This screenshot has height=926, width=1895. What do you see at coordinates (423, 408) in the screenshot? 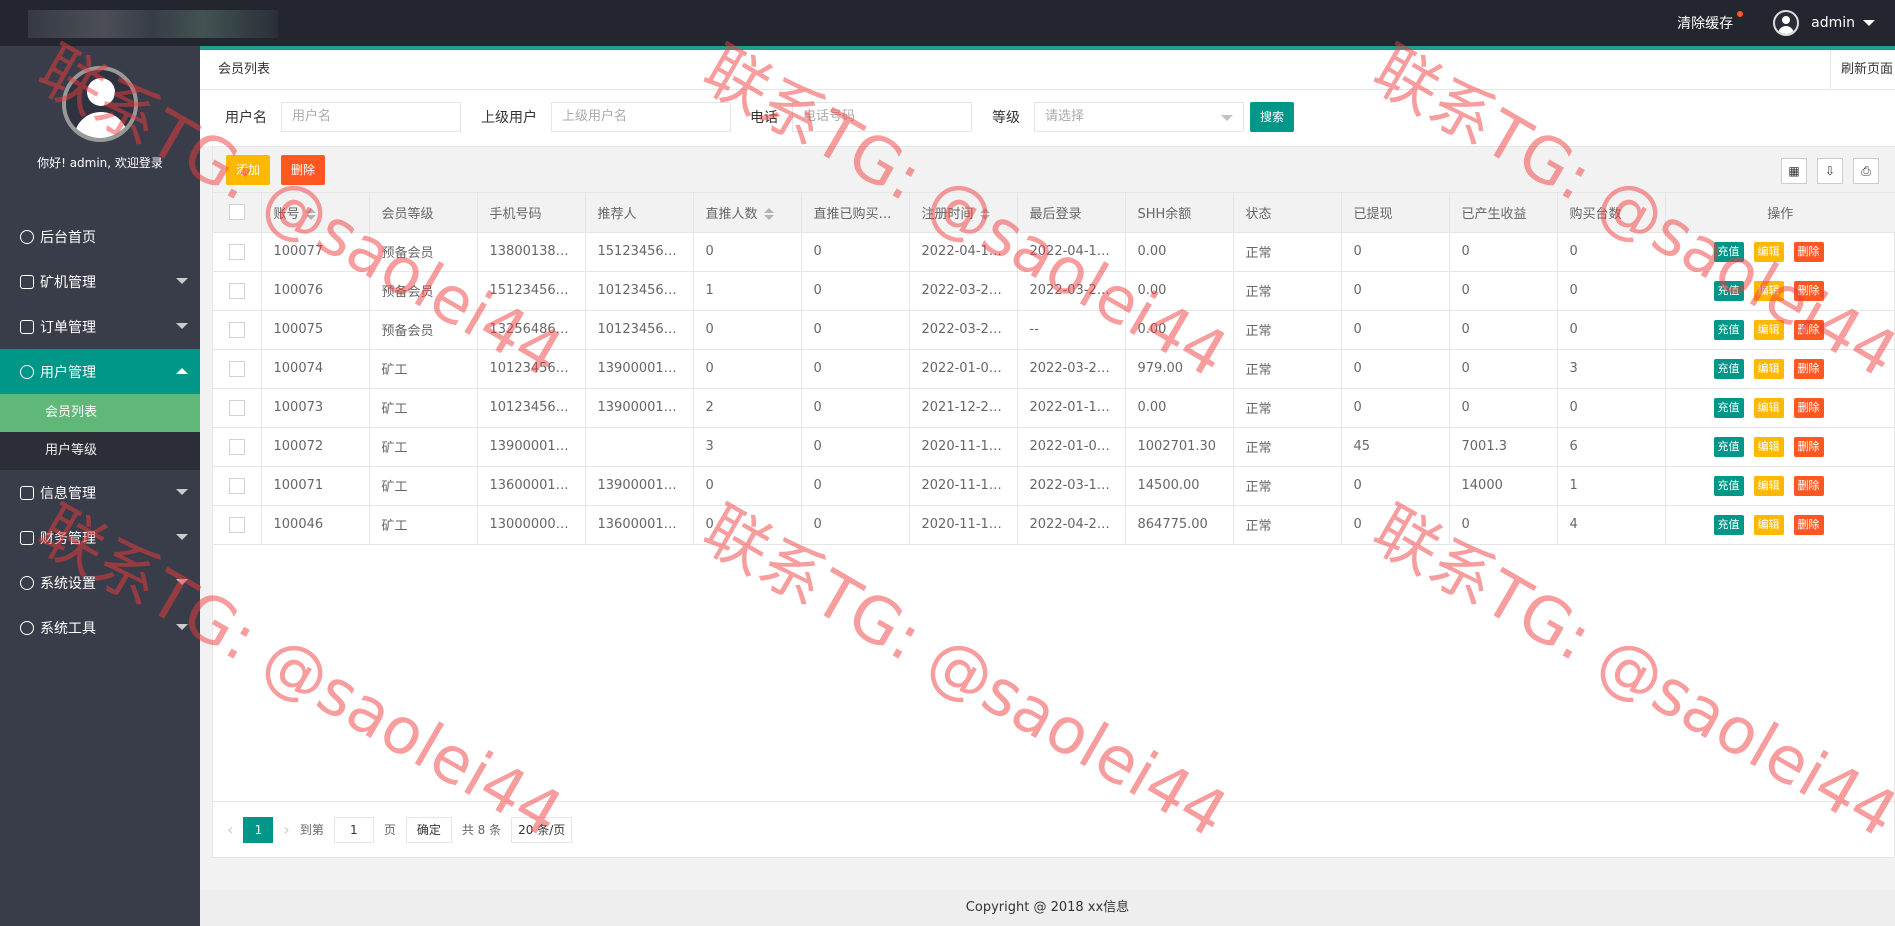
I see `cell-level: 矿工` at bounding box center [423, 408].